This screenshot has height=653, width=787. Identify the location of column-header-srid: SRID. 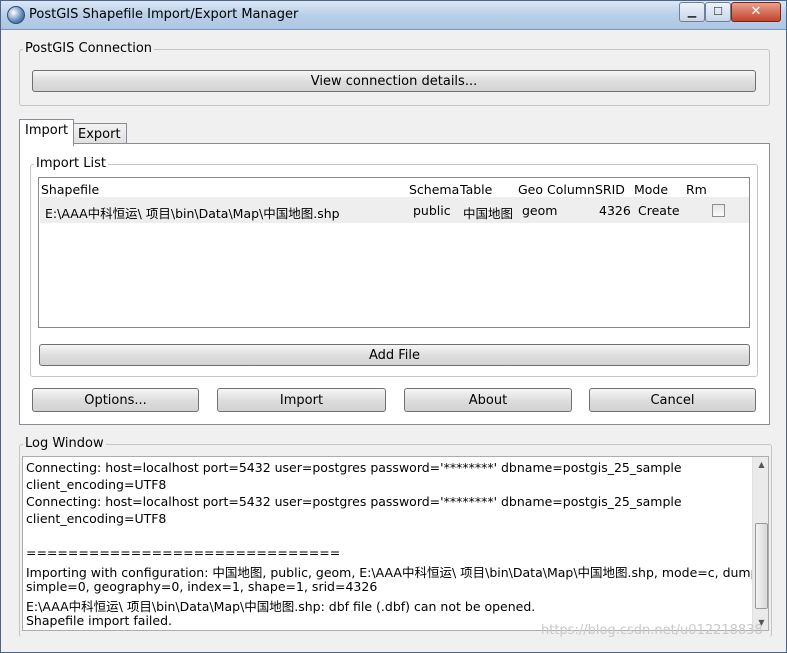
(610, 189).